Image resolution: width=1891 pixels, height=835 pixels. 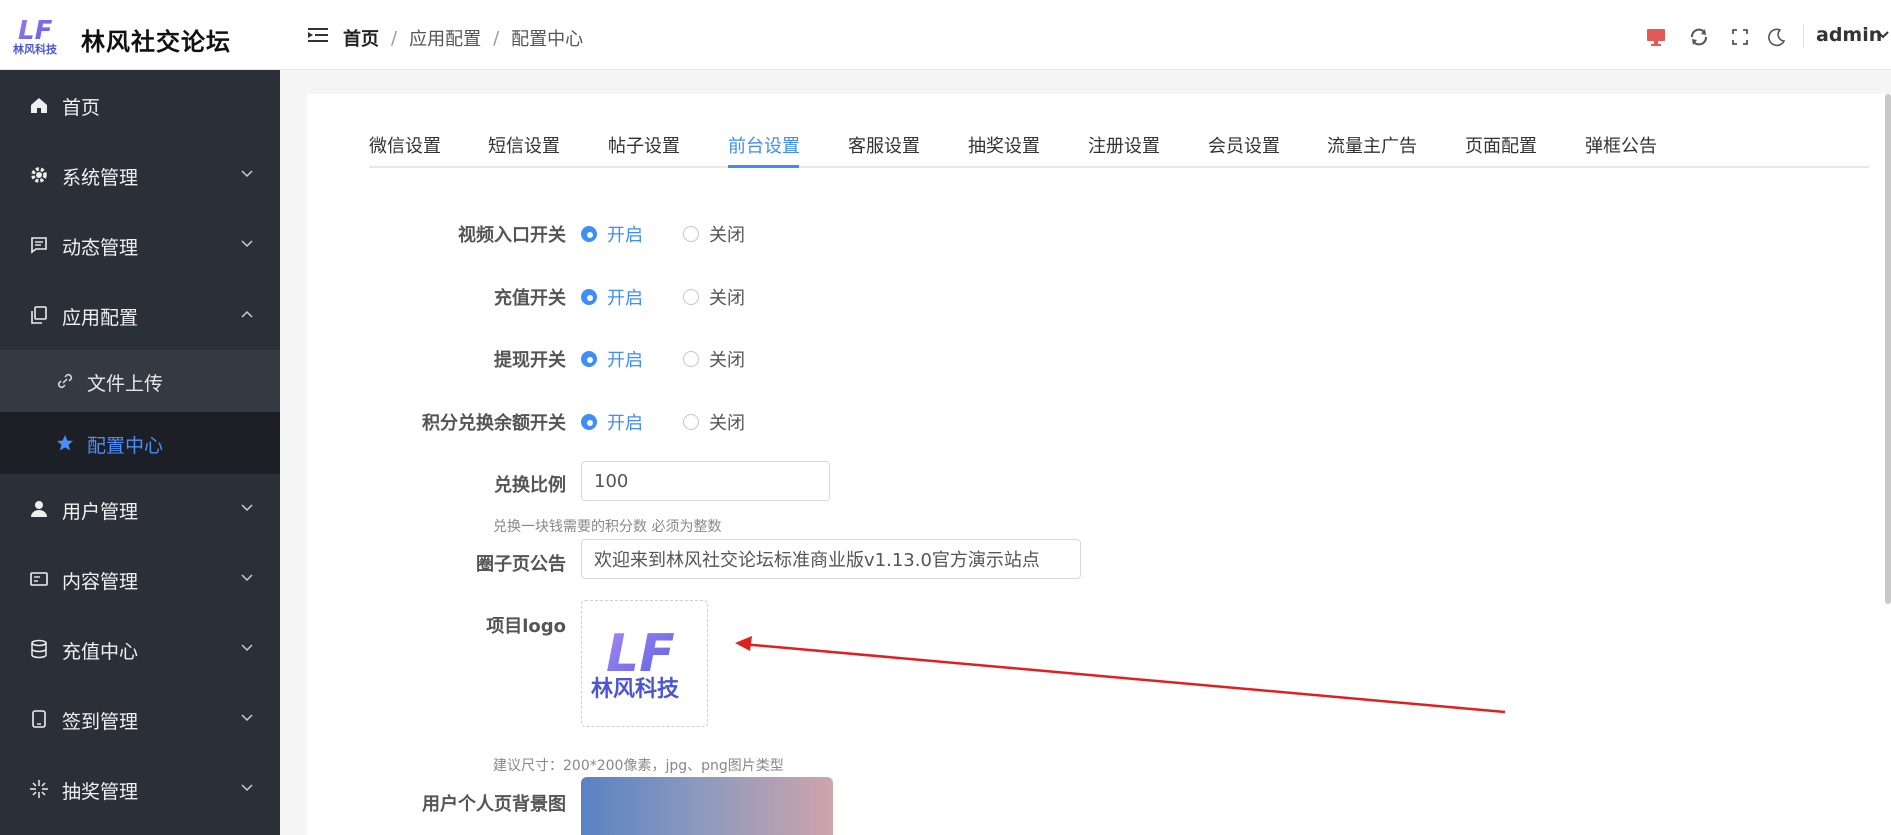 I want to click on user-bg-image, so click(x=707, y=806).